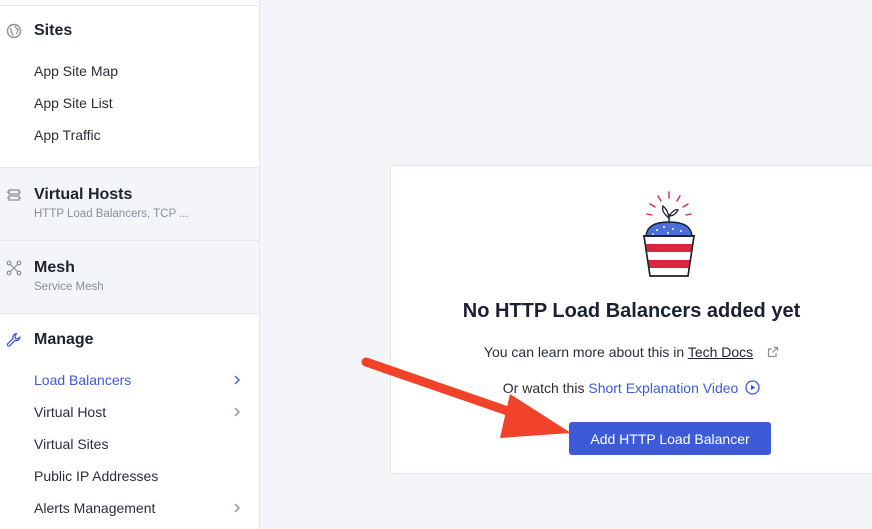  Describe the element at coordinates (96, 476) in the screenshot. I see `sidebar-item-public-ip-addresses: Public IP Addresses` at that location.